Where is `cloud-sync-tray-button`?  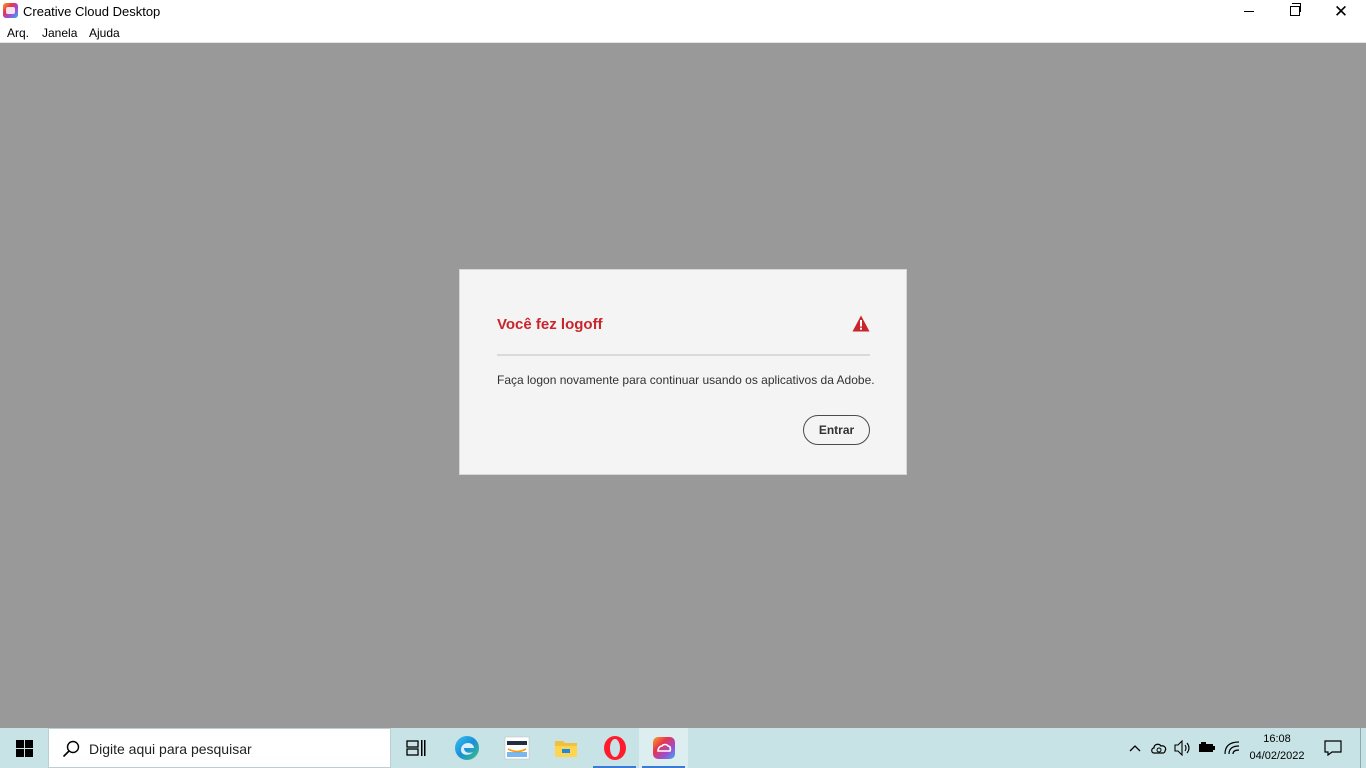 cloud-sync-tray-button is located at coordinates (1159, 748).